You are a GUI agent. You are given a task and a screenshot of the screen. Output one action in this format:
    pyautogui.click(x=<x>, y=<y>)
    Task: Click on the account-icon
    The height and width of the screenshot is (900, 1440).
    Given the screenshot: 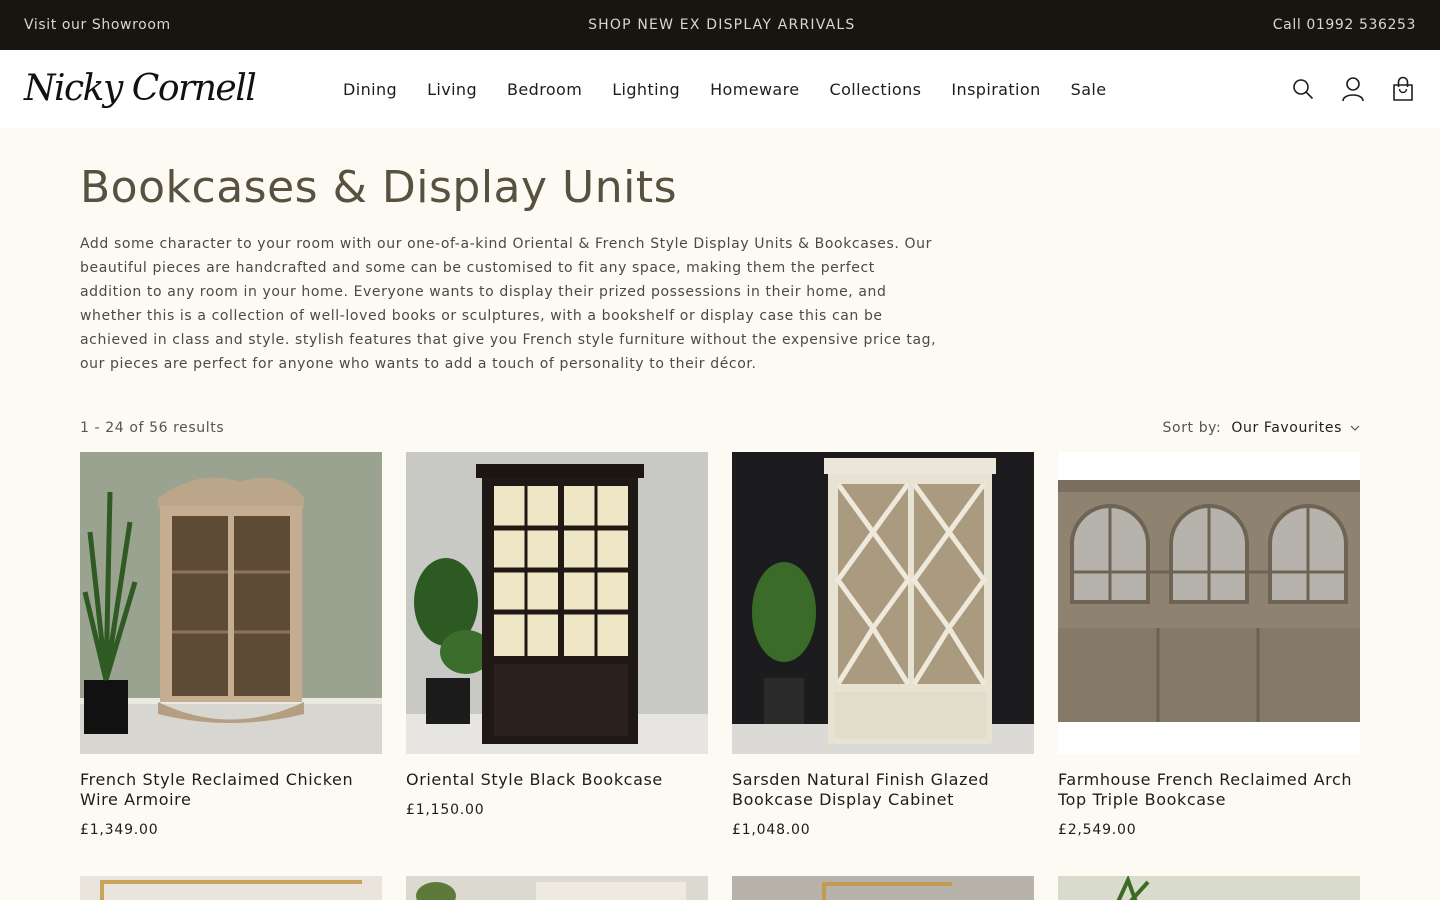 What is the action you would take?
    pyautogui.click(x=1353, y=89)
    